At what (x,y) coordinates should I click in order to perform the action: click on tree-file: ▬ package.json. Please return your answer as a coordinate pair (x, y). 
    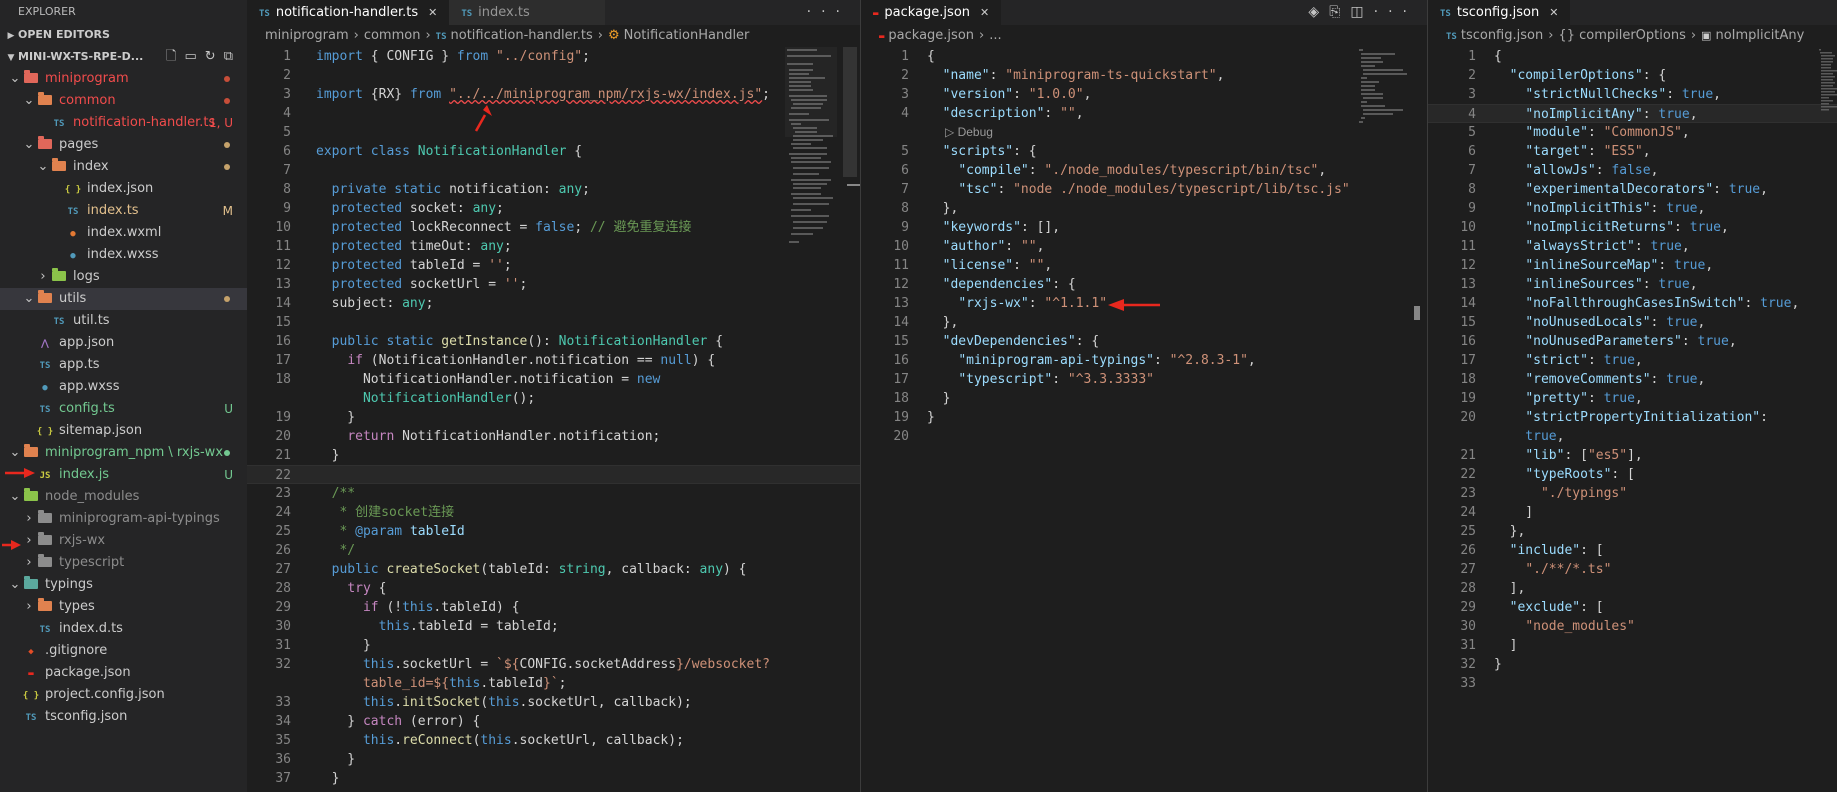
    Looking at the image, I should click on (123, 673).